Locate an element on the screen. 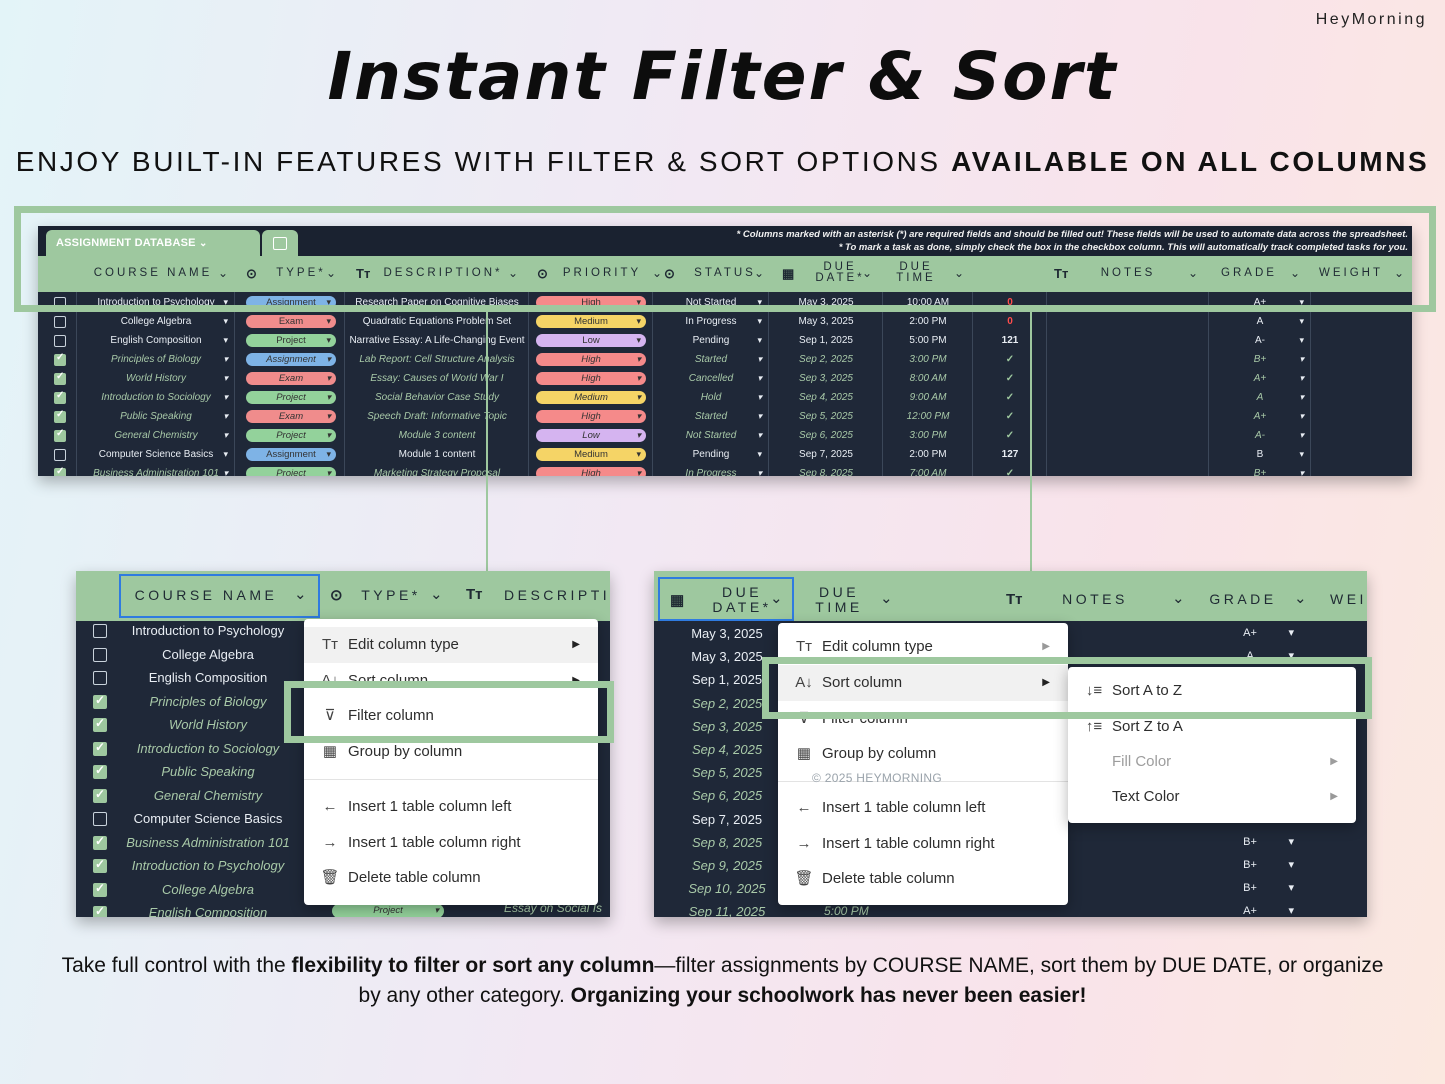 This screenshot has height=1084, width=1445. status-cell: Pending is located at coordinates (711, 454).